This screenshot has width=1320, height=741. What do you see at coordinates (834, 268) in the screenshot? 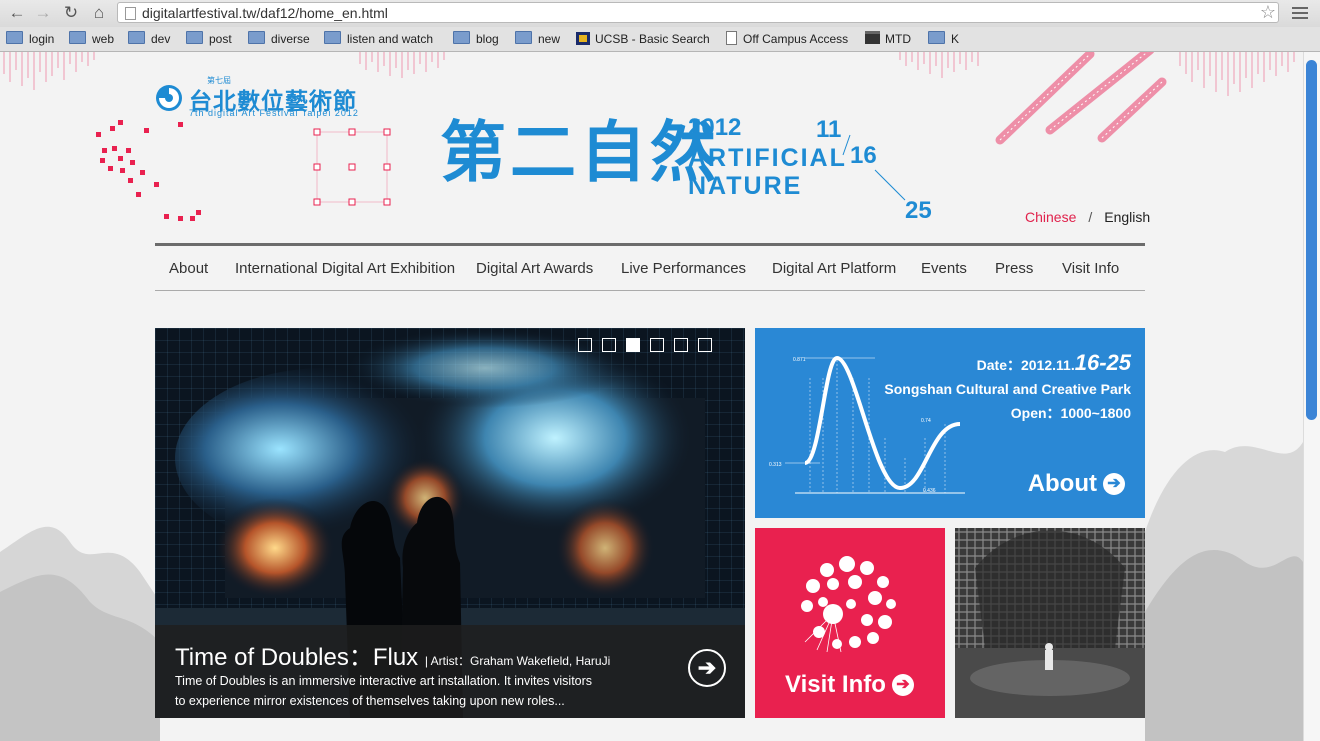
I see `nav-platform: Digital Art Platform` at bounding box center [834, 268].